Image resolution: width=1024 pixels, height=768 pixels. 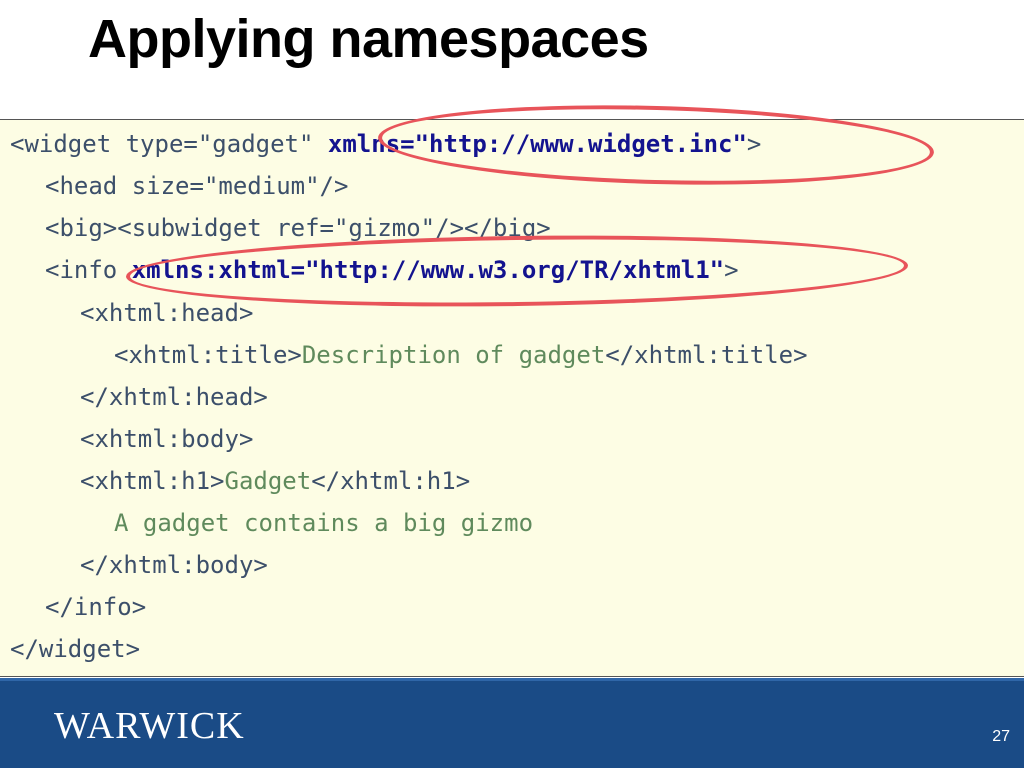 What do you see at coordinates (268, 481) in the screenshot?
I see `code-h1-text: Gadget` at bounding box center [268, 481].